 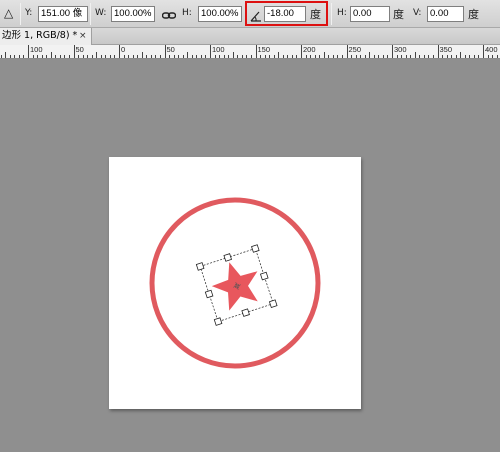 What do you see at coordinates (63, 14) in the screenshot?
I see `y-field: 151.00 像` at bounding box center [63, 14].